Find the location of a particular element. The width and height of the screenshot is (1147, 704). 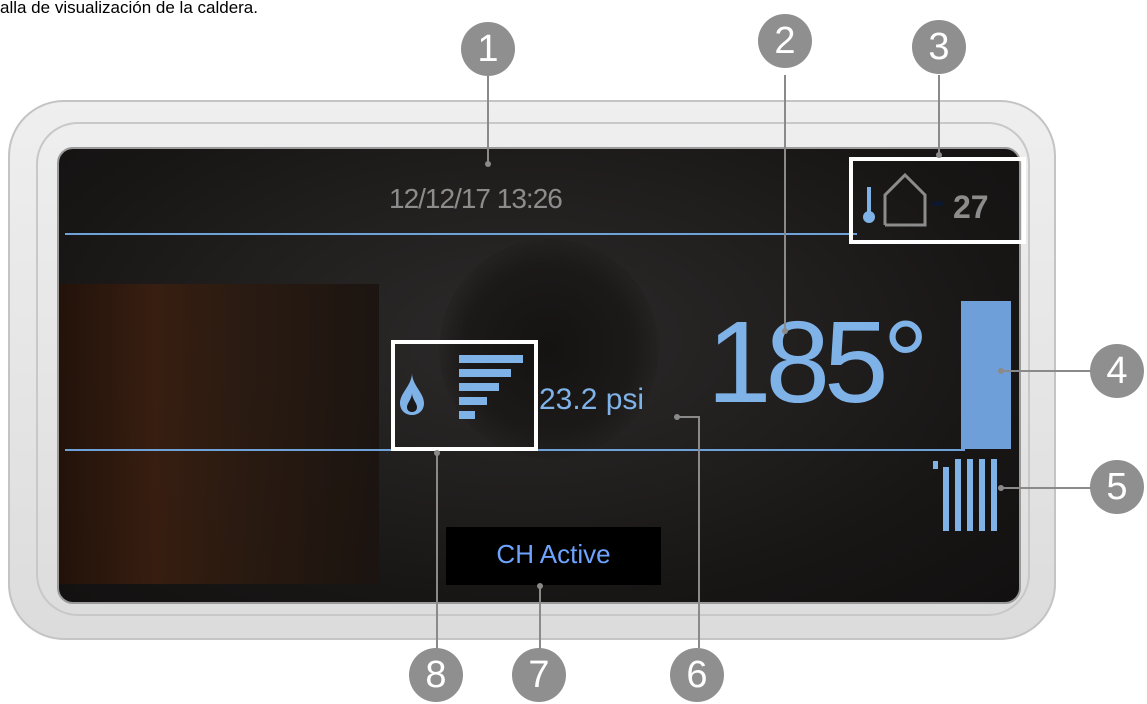

background-reflection is located at coordinates (219, 434).